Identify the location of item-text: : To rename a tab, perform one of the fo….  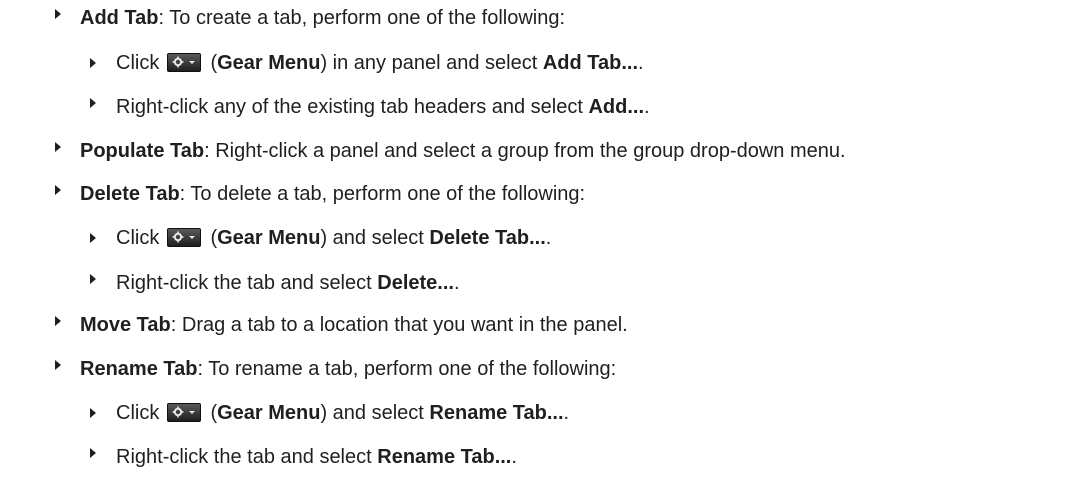
(407, 369).